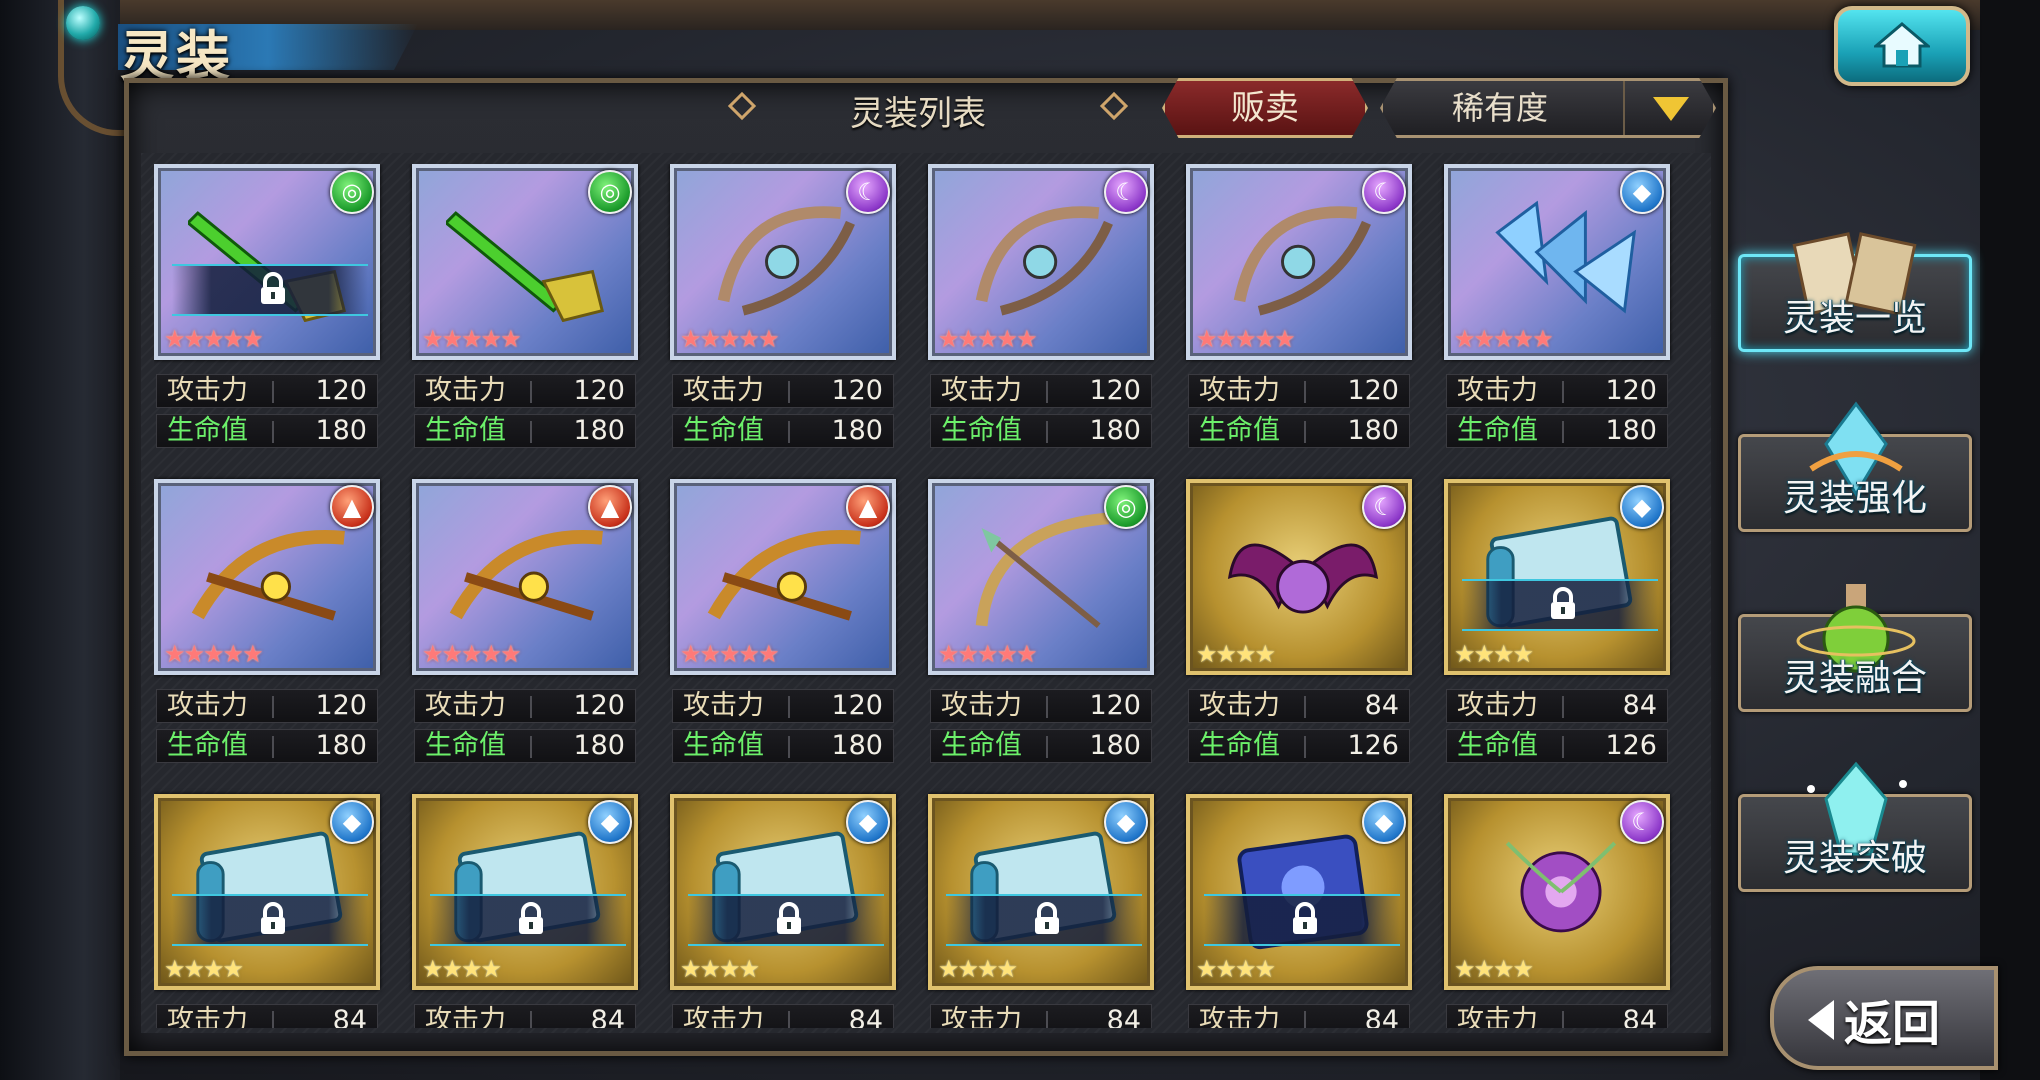 Image resolution: width=2040 pixels, height=1080 pixels. I want to click on sort-dropdown: 稀有度, so click(1548, 108).